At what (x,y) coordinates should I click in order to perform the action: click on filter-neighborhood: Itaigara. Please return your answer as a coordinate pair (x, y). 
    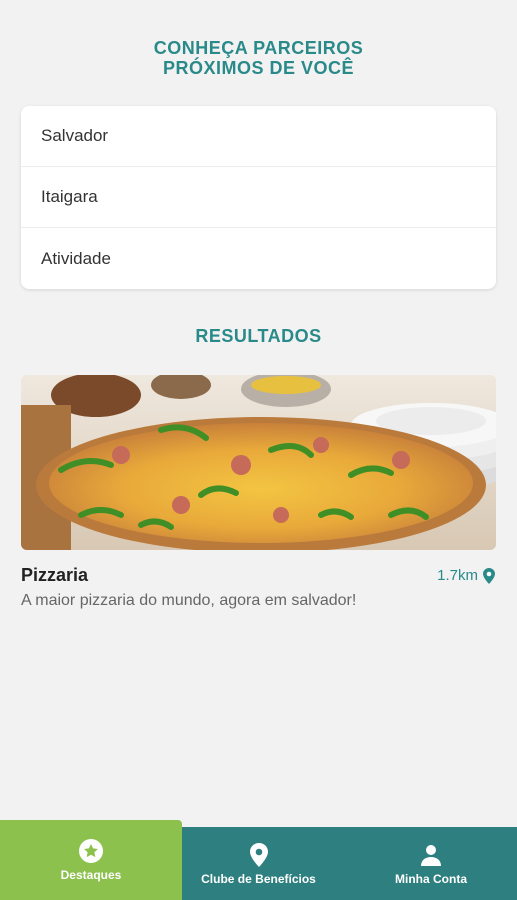
    Looking at the image, I should click on (258, 197).